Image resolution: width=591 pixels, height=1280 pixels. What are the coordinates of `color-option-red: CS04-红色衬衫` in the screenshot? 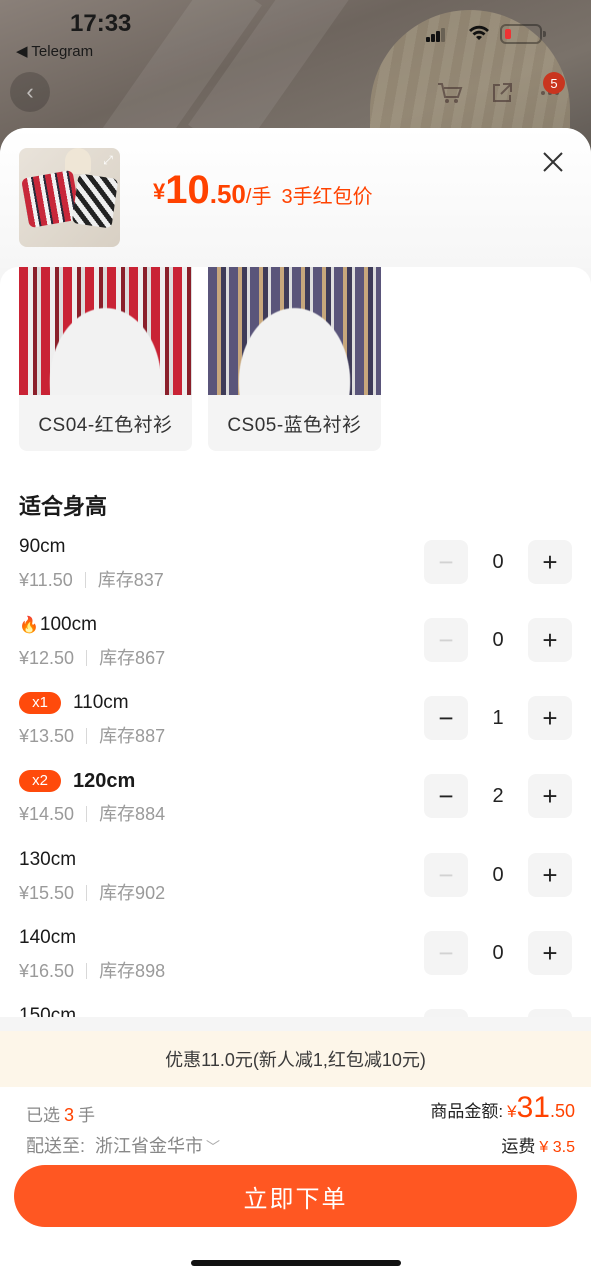 It's located at (105, 359).